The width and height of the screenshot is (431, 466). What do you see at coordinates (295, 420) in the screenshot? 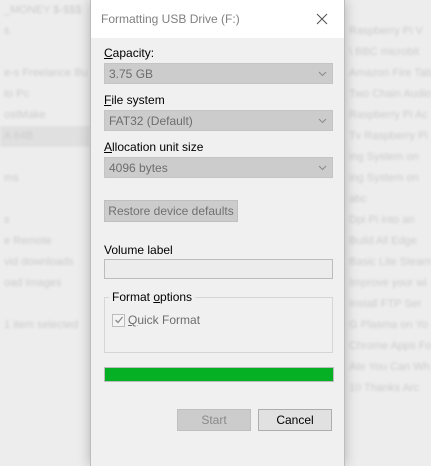
I see `cancel-button: Cancel` at bounding box center [295, 420].